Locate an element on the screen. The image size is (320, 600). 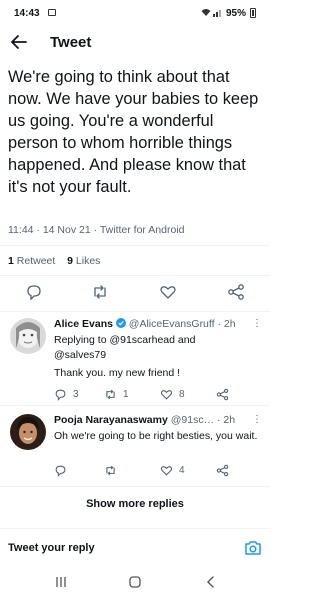
reply-button: 3 is located at coordinates (66, 394).